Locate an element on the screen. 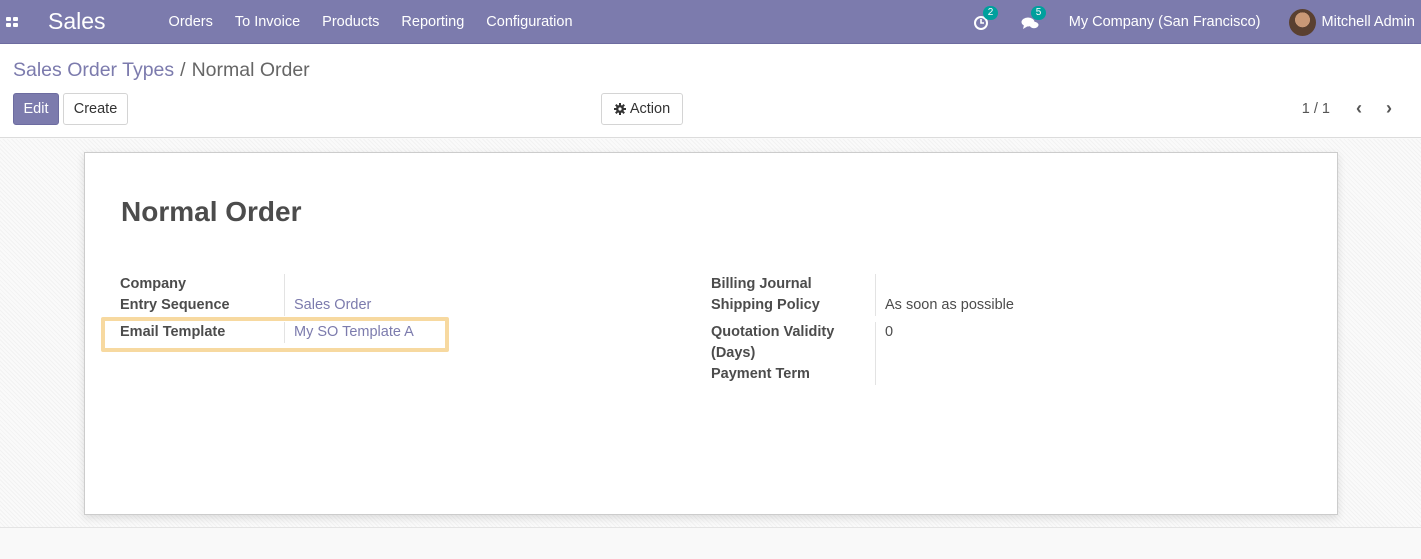 The image size is (1421, 559). menu-item-configuration: Configuration is located at coordinates (529, 22).